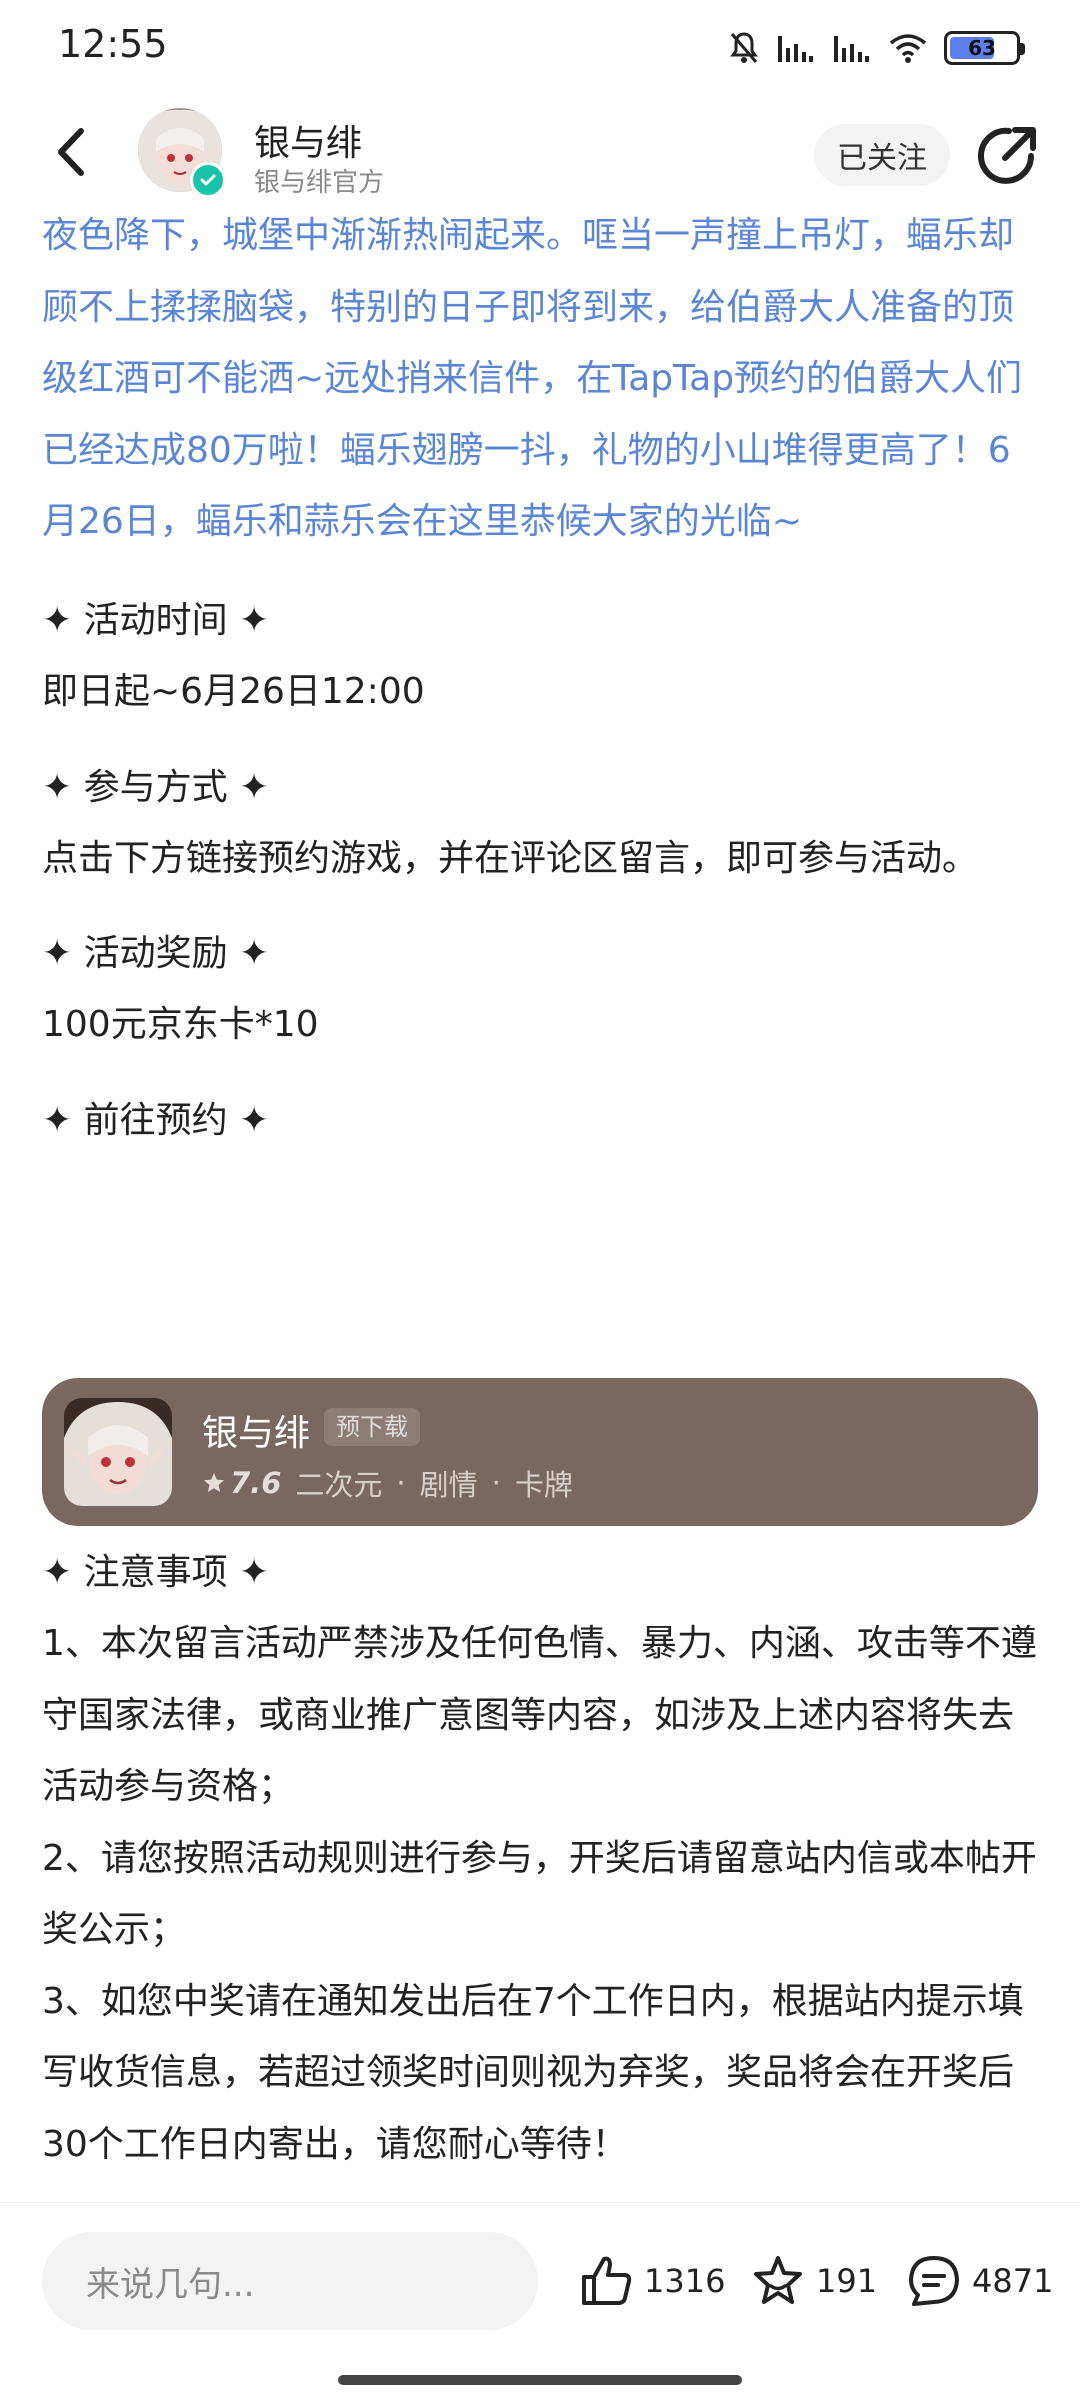  What do you see at coordinates (539, 1894) in the screenshot?
I see `note-item: 2、请您按照活动规则进行参与，开奖后请留意站内信或本帖开奖公示；` at bounding box center [539, 1894].